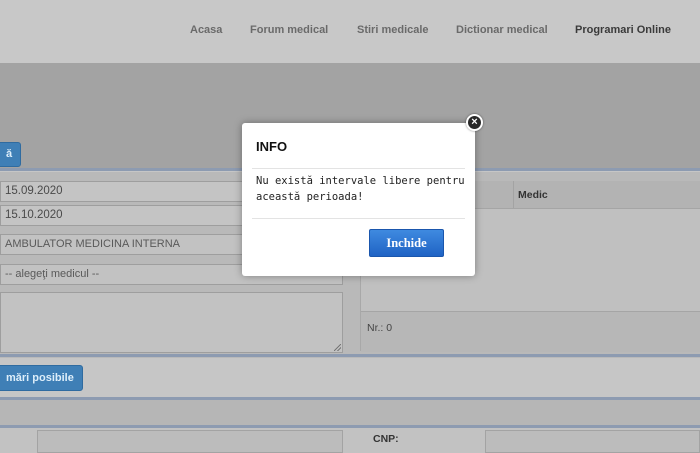  I want to click on nav-forum-medical: Forum medical, so click(289, 30).